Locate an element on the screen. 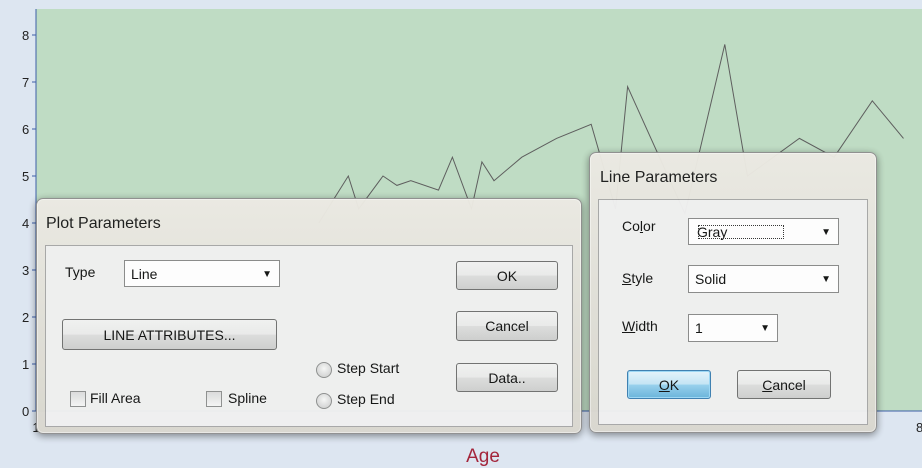  width-select: 1 ▼ is located at coordinates (733, 328).